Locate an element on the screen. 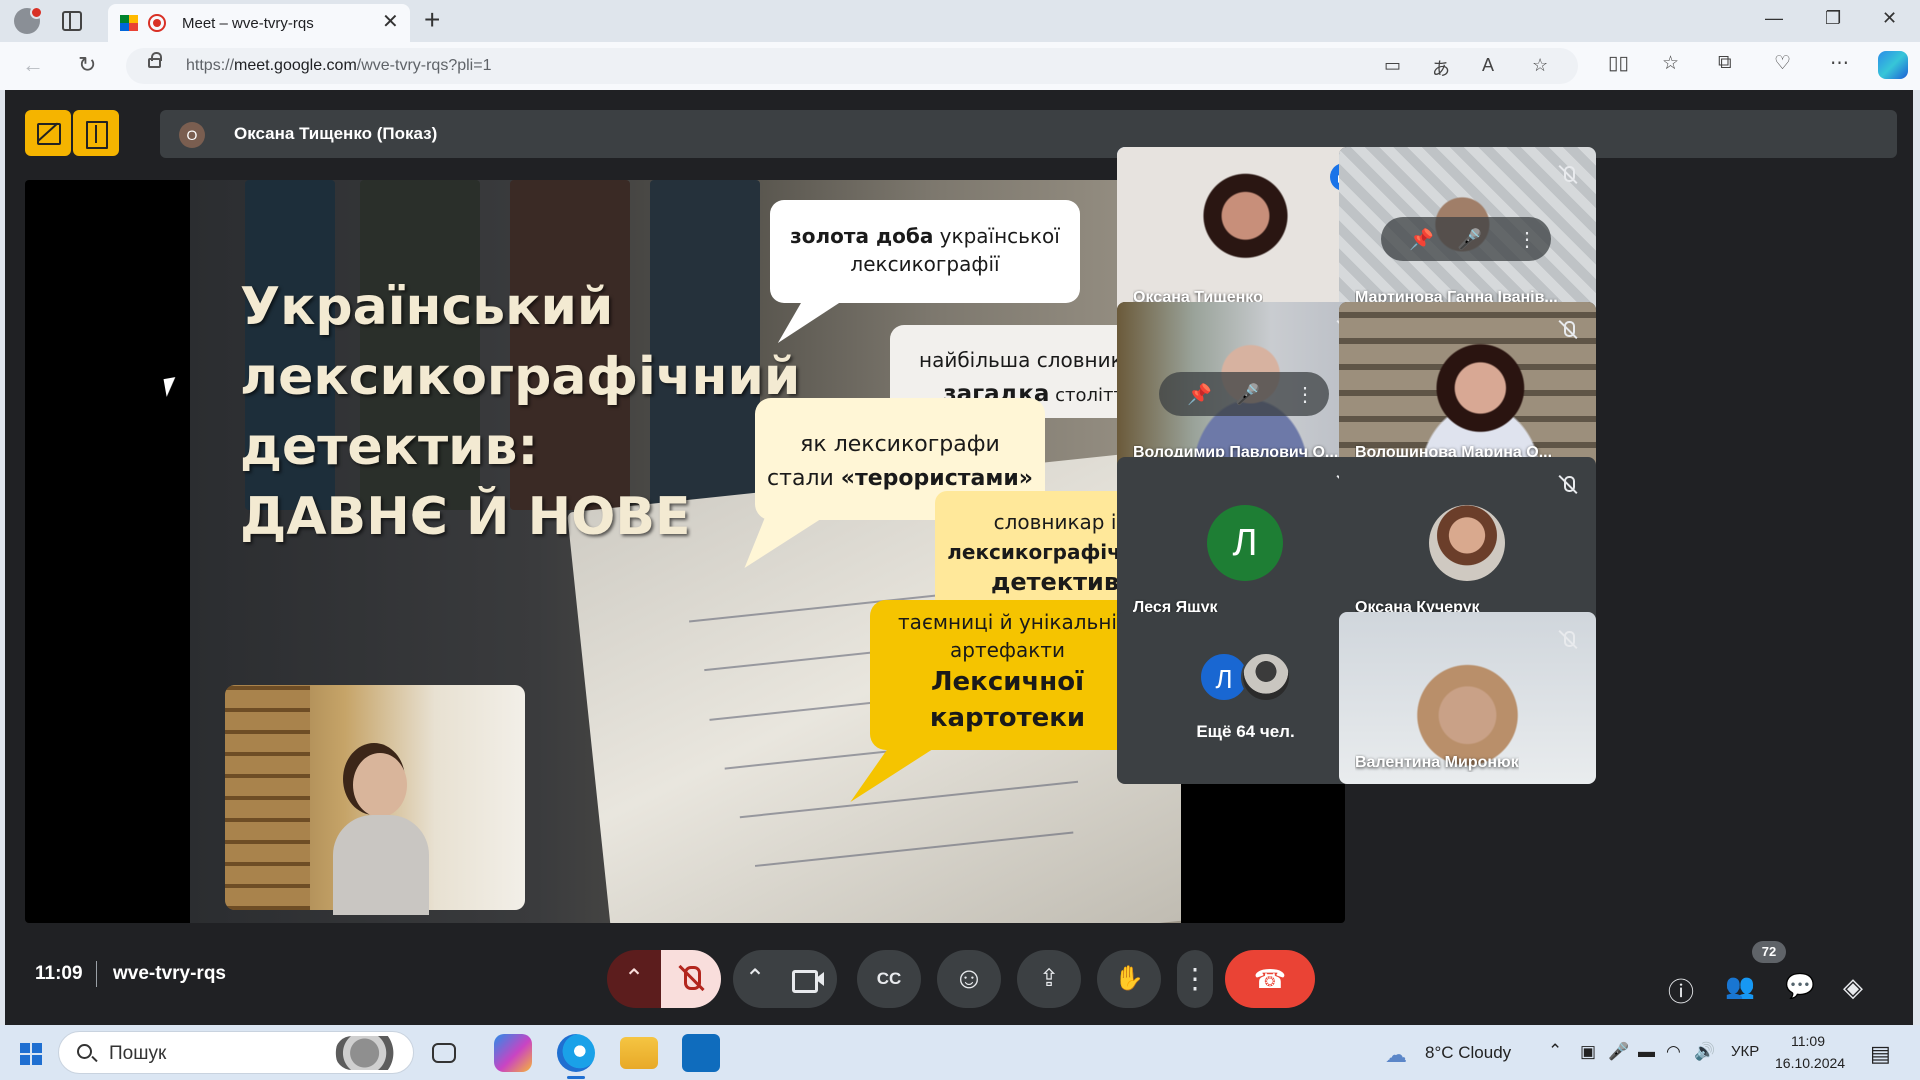 This screenshot has height=1080, width=1920. split-screen-icon: ▯▯ is located at coordinates (1618, 63).